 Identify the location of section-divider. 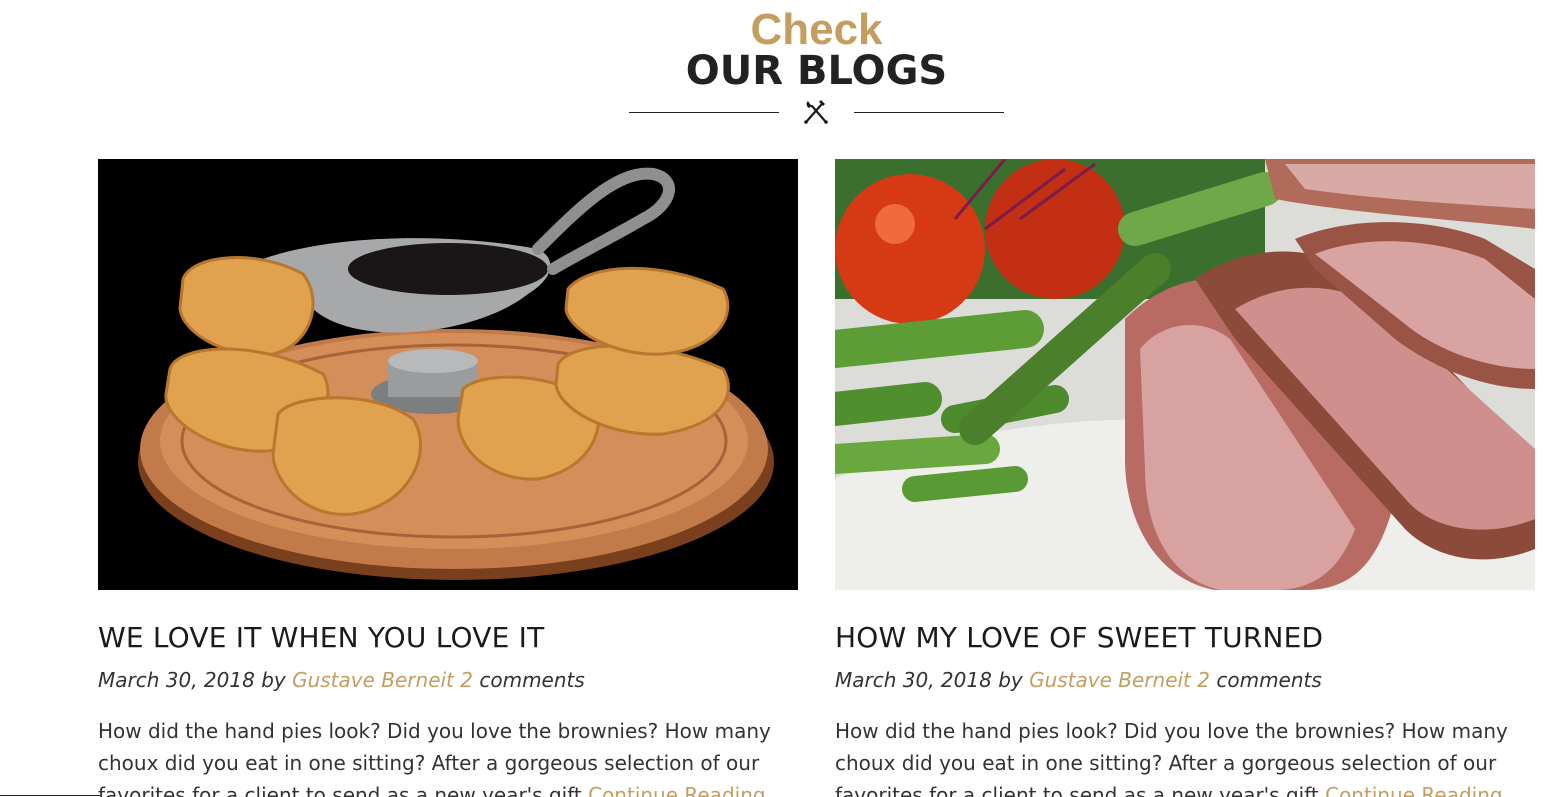
(816, 112).